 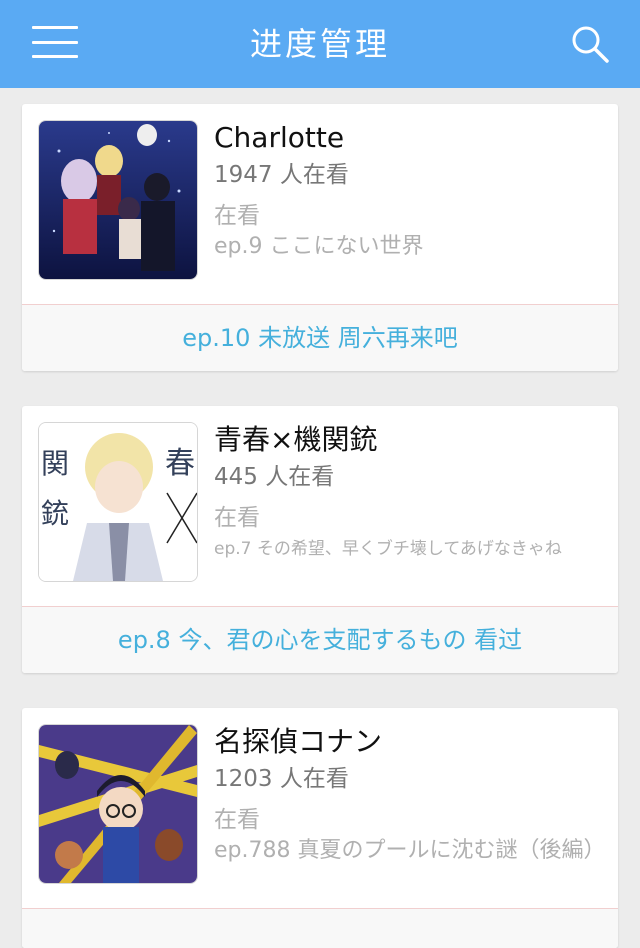 I want to click on show-title: 名探偵コナン, so click(x=298, y=741).